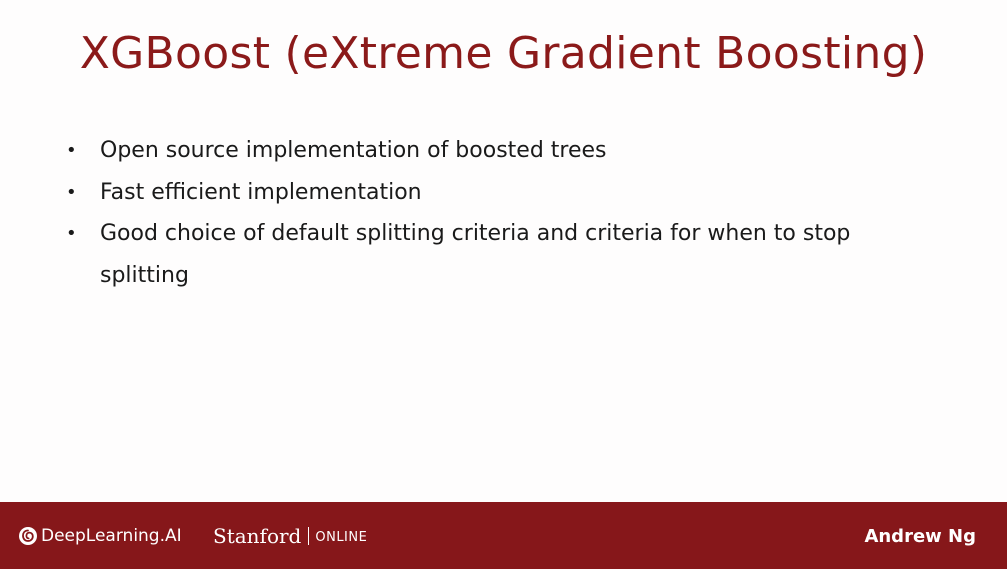  I want to click on deeplearning-logo: DeepLearning.AI, so click(100, 536).